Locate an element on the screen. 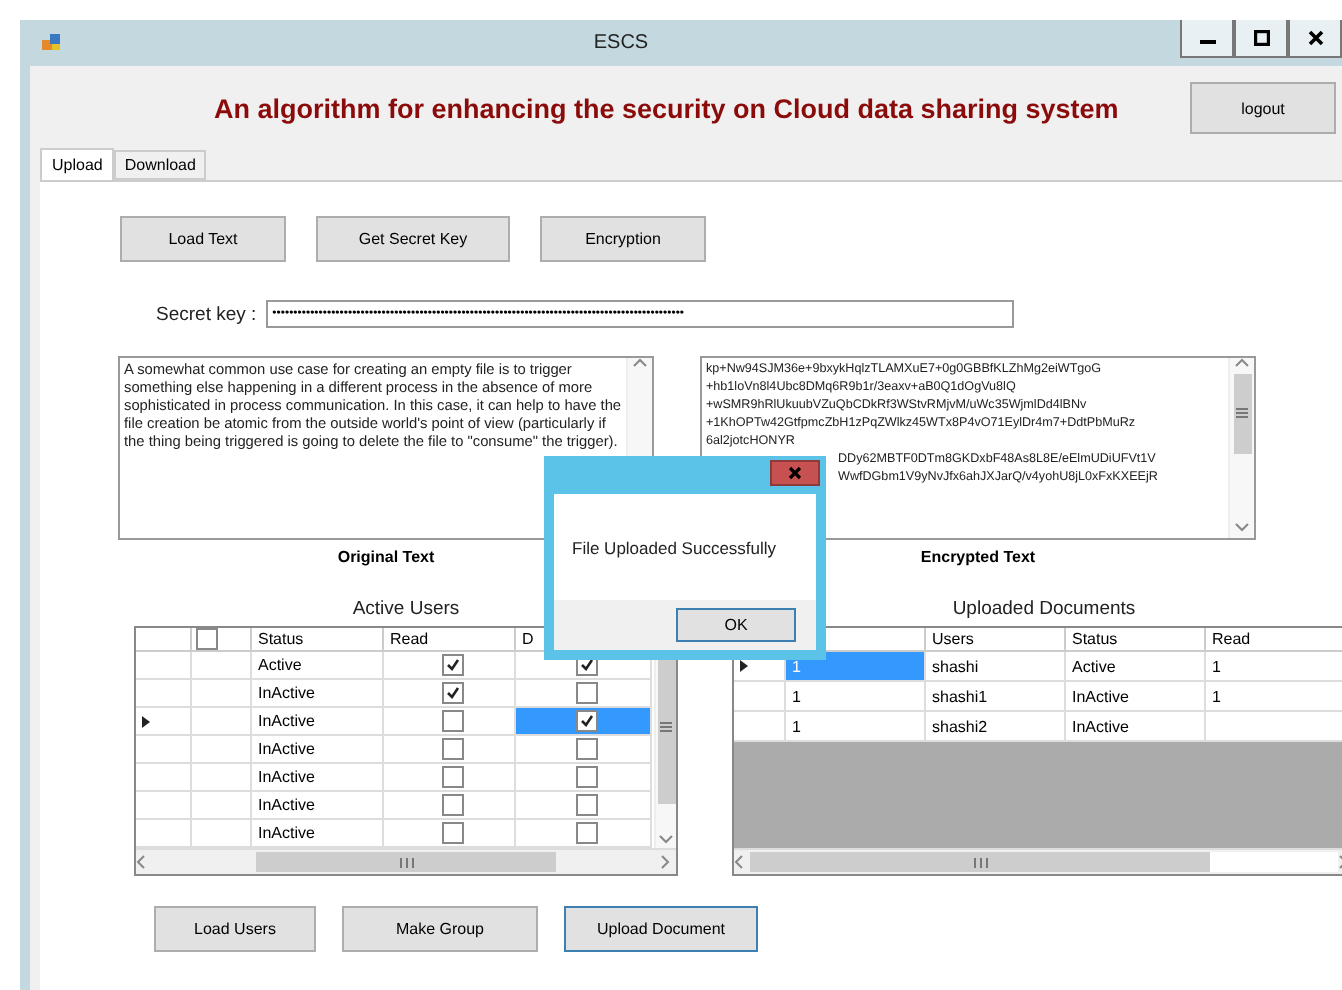  action-button: Load Users is located at coordinates (235, 929).